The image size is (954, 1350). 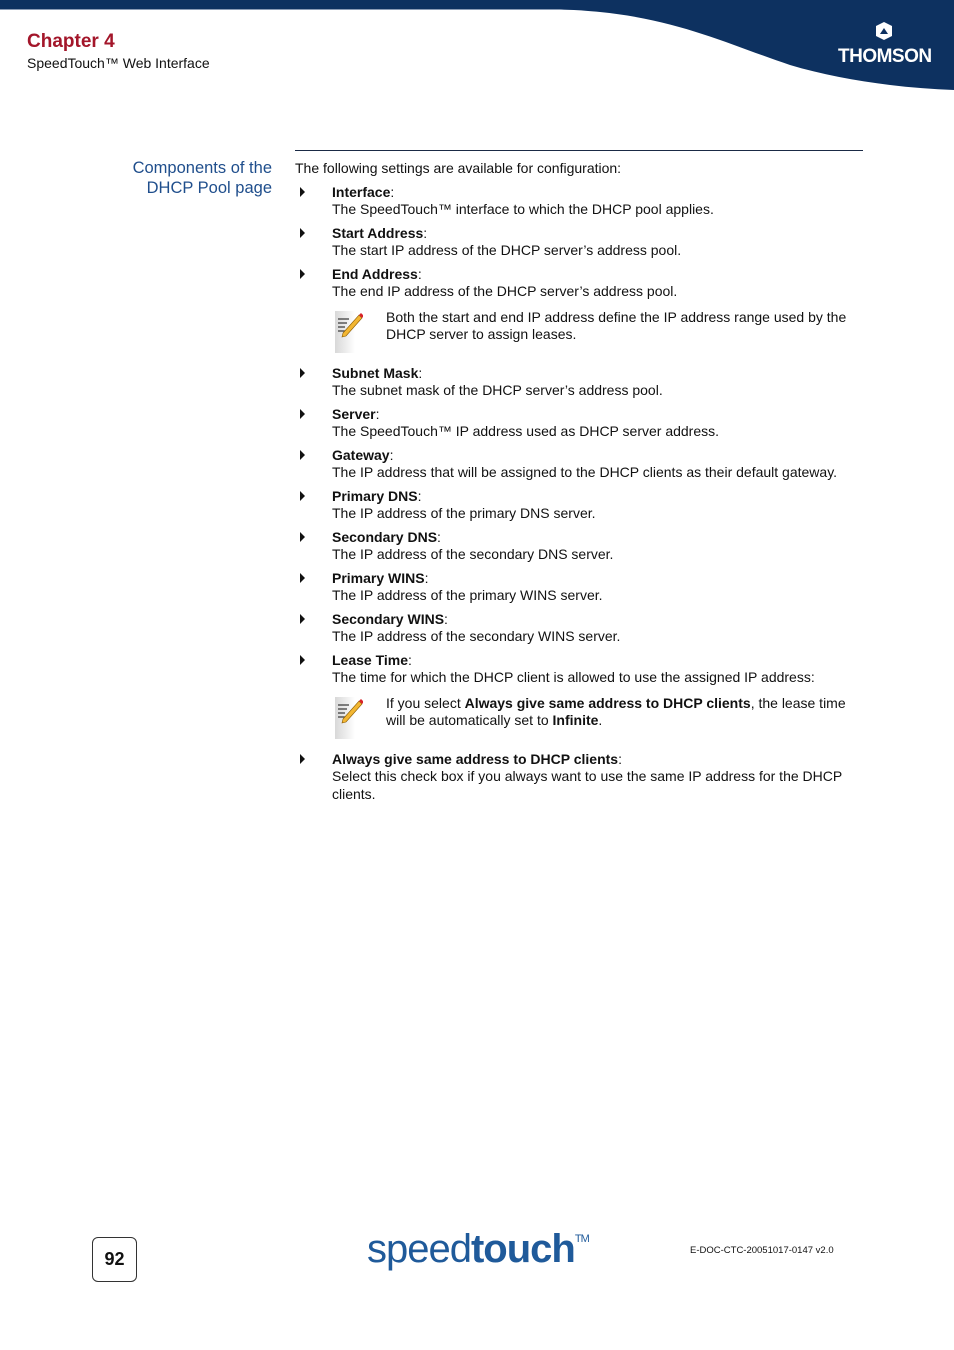 I want to click on item-title: Gateway, so click(x=361, y=454).